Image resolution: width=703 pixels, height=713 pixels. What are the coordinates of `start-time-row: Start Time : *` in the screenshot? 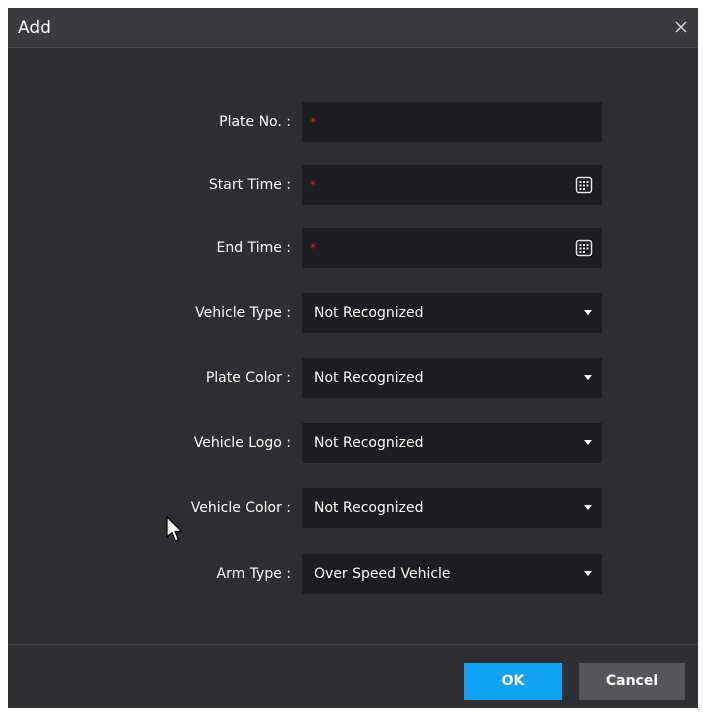 It's located at (353, 185).